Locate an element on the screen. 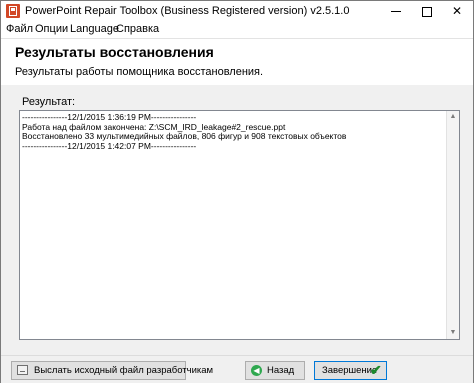 This screenshot has width=474, height=383. back-button: ◀ Назад is located at coordinates (275, 370).